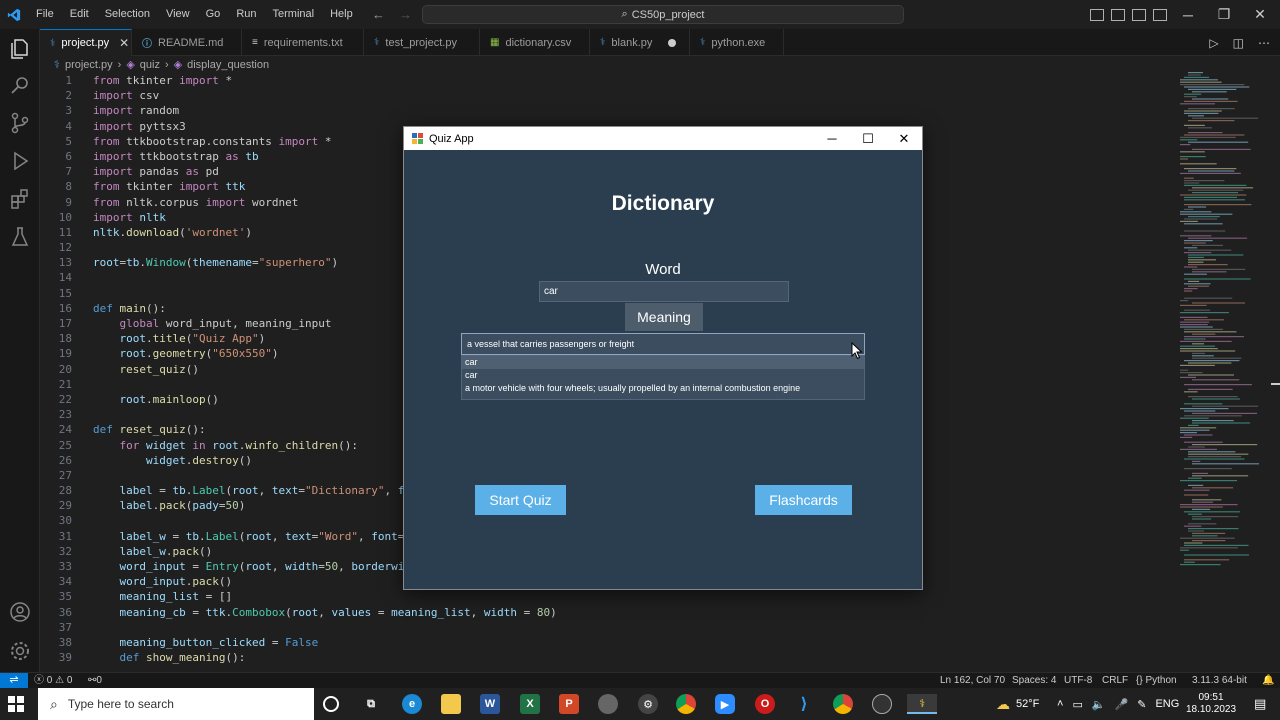 Image resolution: width=1280 pixels, height=720 pixels. What do you see at coordinates (53, 680) in the screenshot?
I see `problems-indicator: ⓧ 0 ⚠ 0` at bounding box center [53, 680].